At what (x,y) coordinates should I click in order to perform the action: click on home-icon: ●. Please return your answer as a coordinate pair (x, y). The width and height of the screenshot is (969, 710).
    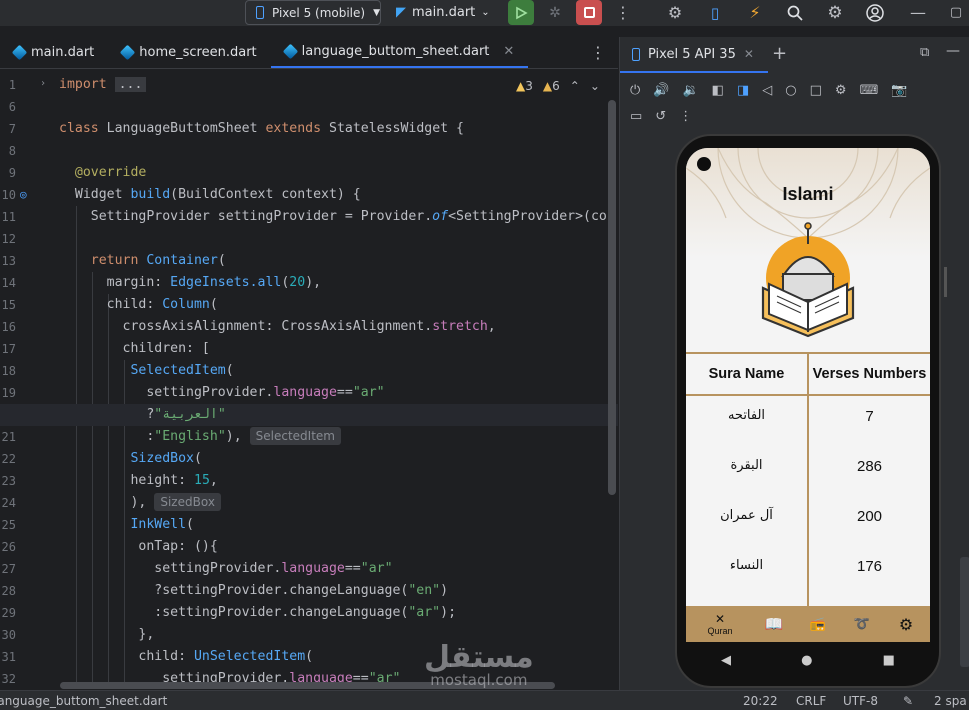
    Looking at the image, I should click on (806, 660).